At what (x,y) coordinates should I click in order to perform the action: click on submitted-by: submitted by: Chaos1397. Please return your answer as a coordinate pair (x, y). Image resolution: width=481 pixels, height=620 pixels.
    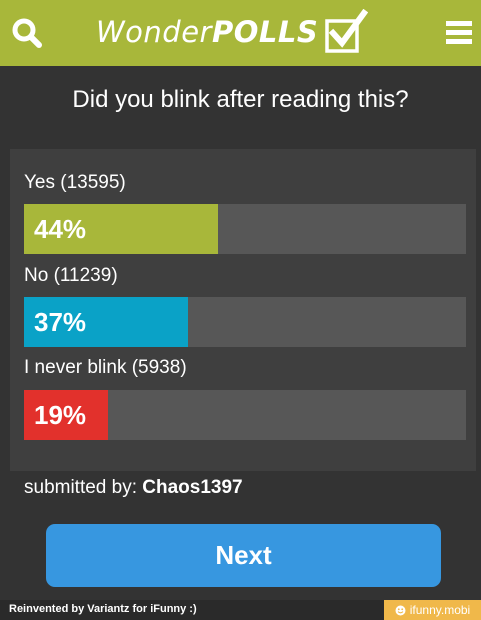
    Looking at the image, I should click on (133, 488).